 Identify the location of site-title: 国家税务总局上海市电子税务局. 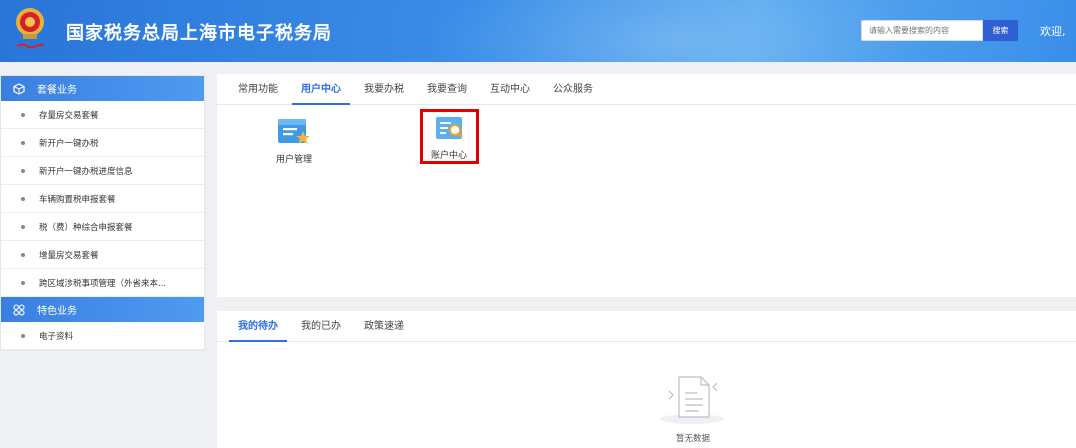
(199, 33).